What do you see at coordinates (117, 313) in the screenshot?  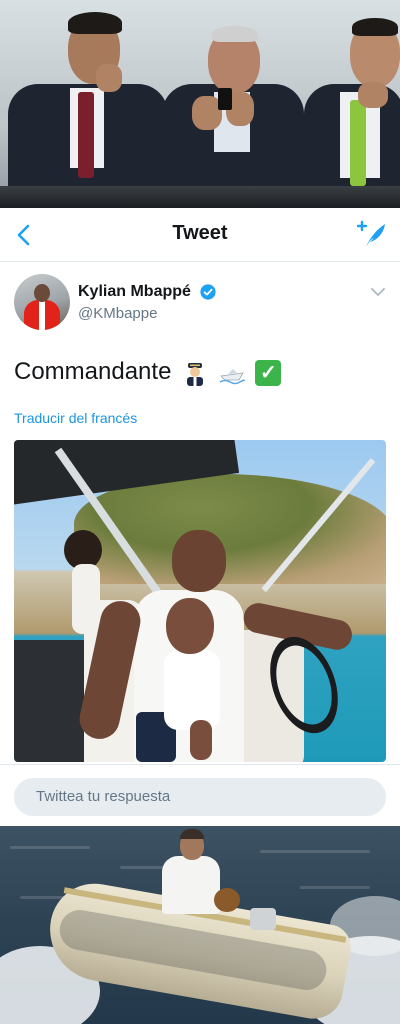 I see `author-handle: @KMbappe` at bounding box center [117, 313].